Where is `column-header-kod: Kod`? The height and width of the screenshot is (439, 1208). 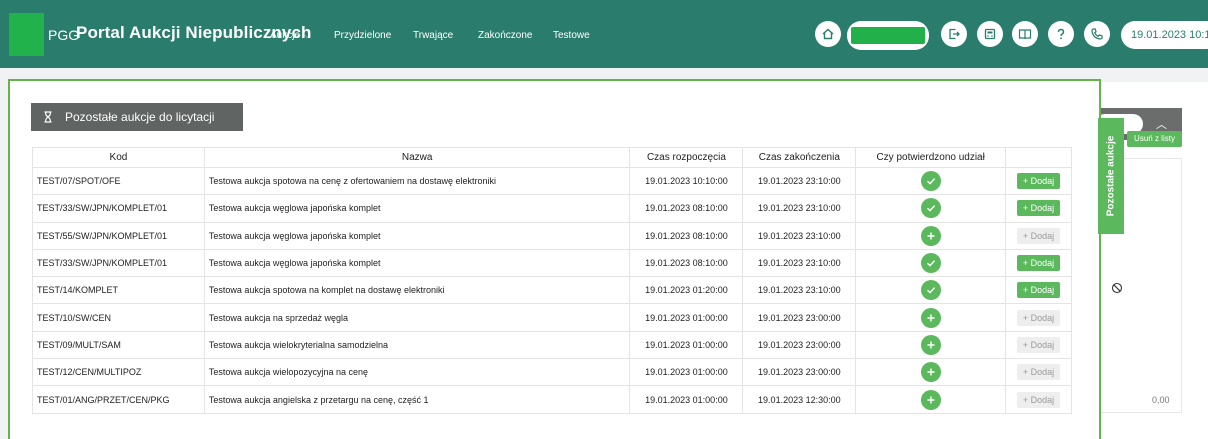 column-header-kod: Kod is located at coordinates (118, 157).